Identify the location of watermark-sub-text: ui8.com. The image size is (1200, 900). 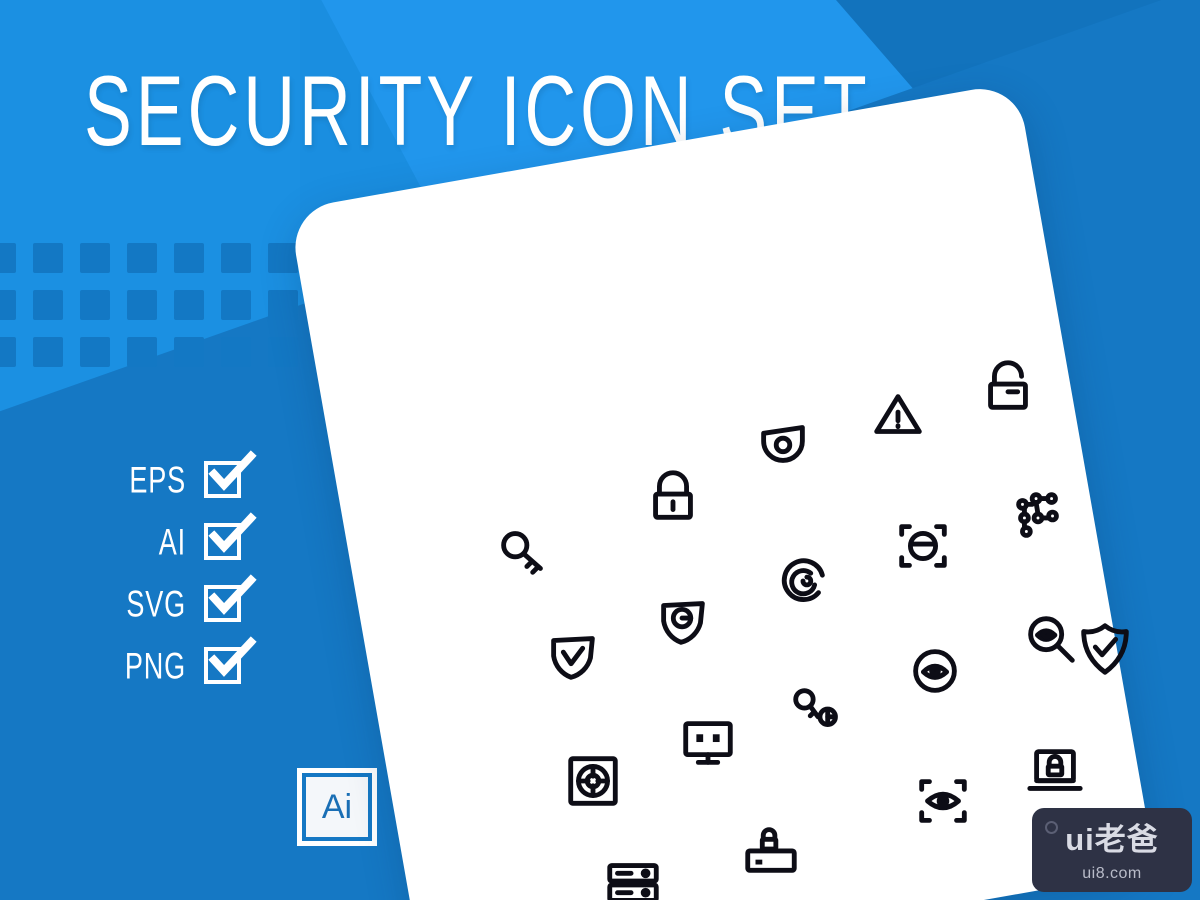
(1112, 873).